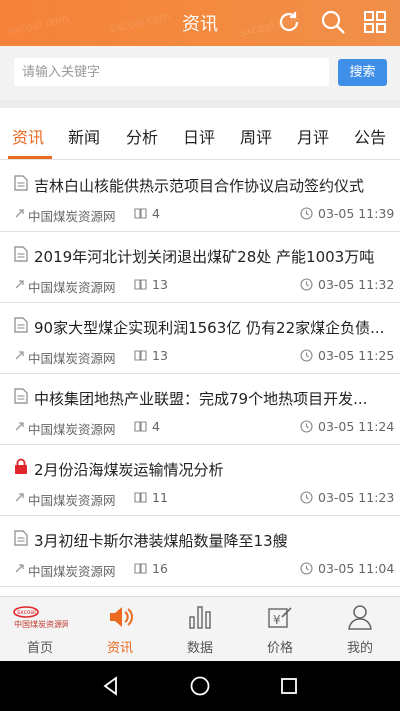 This screenshot has height=711, width=400. What do you see at coordinates (119, 648) in the screenshot?
I see `nav-label: 资讯` at bounding box center [119, 648].